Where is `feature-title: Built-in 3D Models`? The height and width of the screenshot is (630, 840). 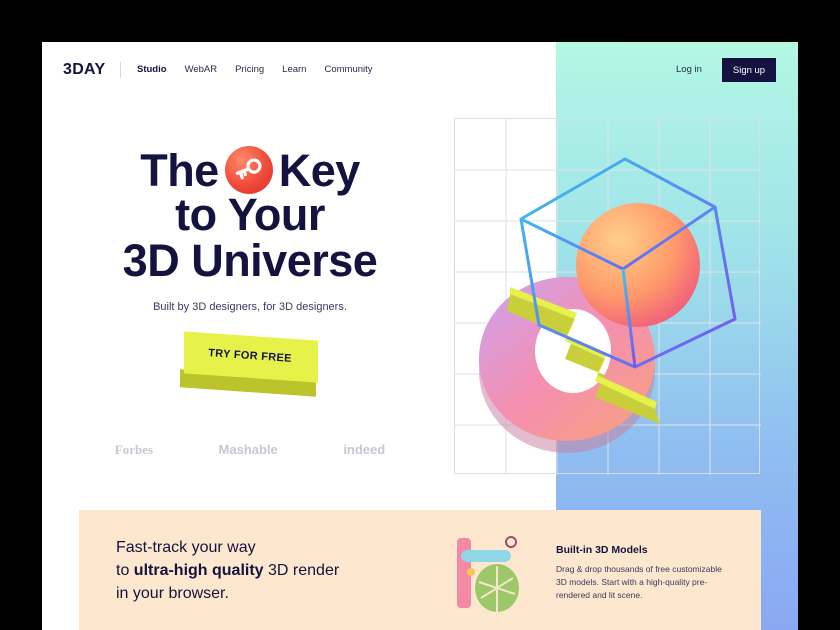 feature-title: Built-in 3D Models is located at coordinates (602, 550).